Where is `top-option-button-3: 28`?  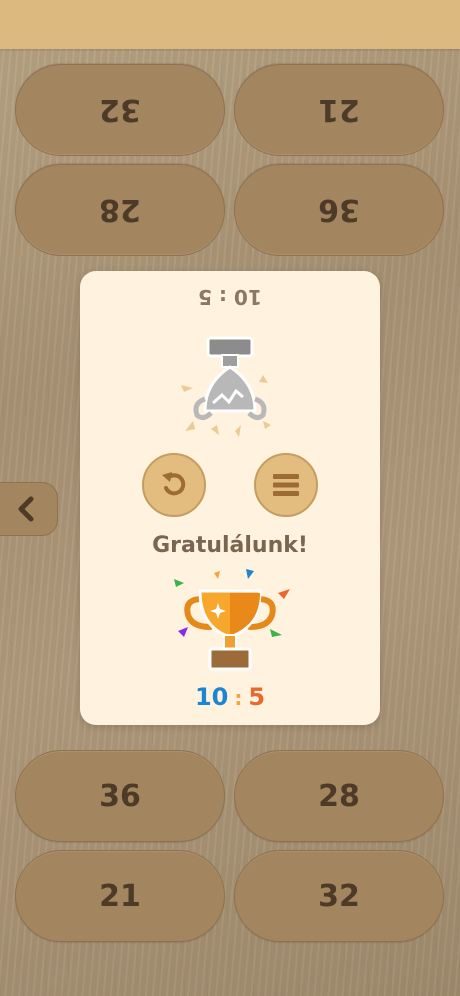
top-option-button-3: 28 is located at coordinates (120, 210).